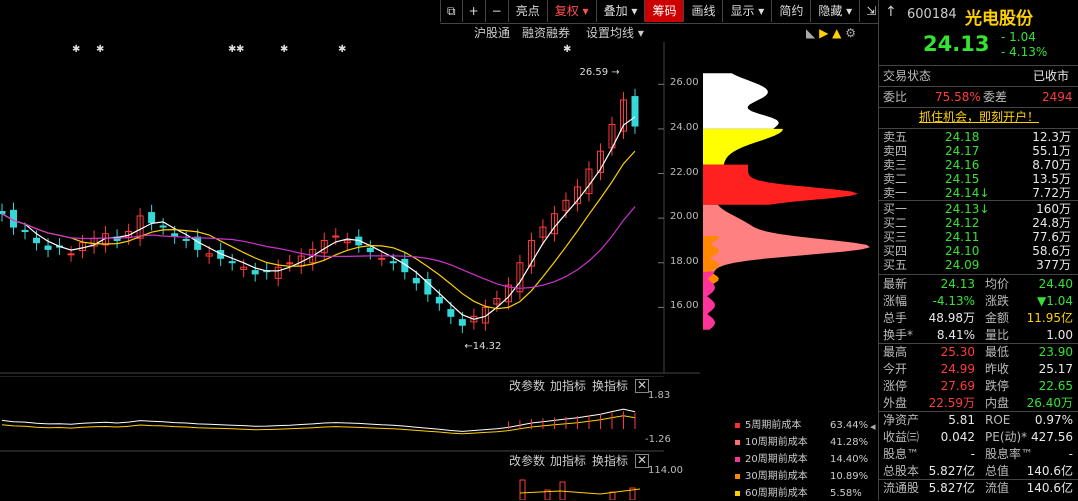  I want to click on stat-label: 昨收, so click(997, 369).